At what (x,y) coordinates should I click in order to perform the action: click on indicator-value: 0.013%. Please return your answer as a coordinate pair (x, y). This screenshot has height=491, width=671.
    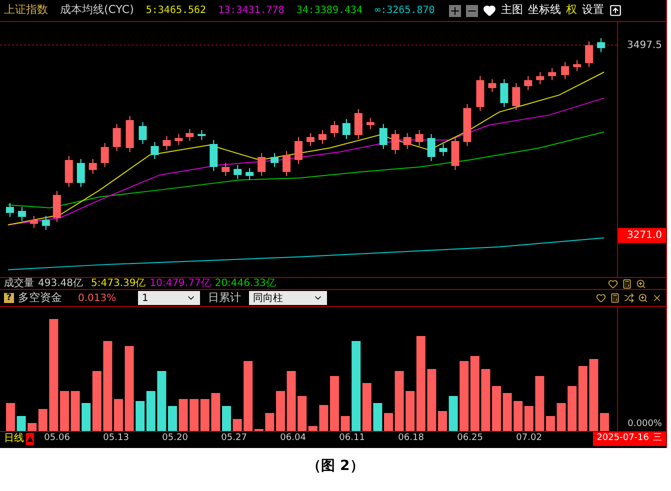
    Looking at the image, I should click on (98, 299).